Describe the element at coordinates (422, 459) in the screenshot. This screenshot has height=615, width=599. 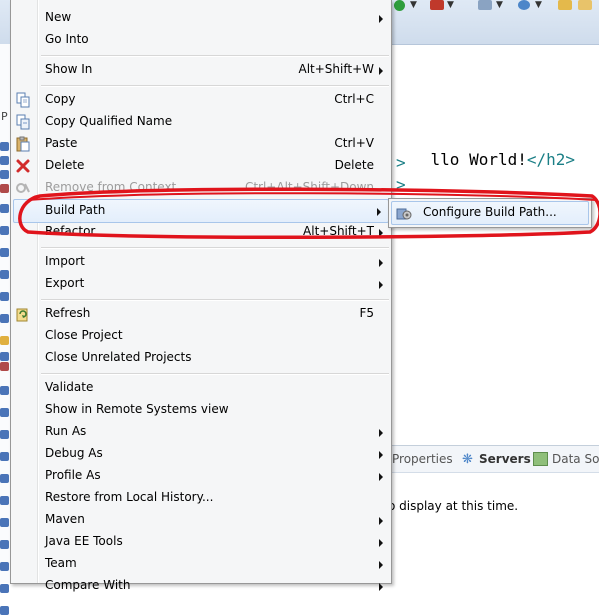
I see `tab-properties: Properties` at that location.